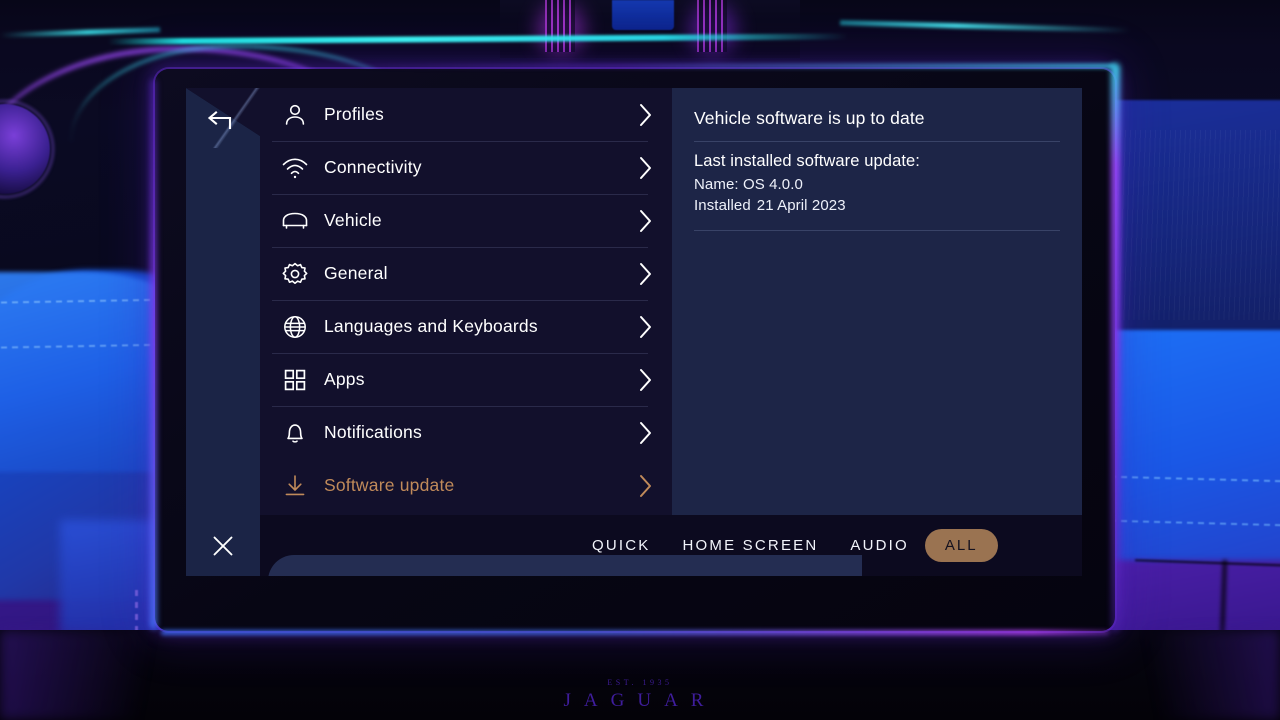  What do you see at coordinates (389, 485) in the screenshot?
I see `menu-item-label: Software update` at bounding box center [389, 485].